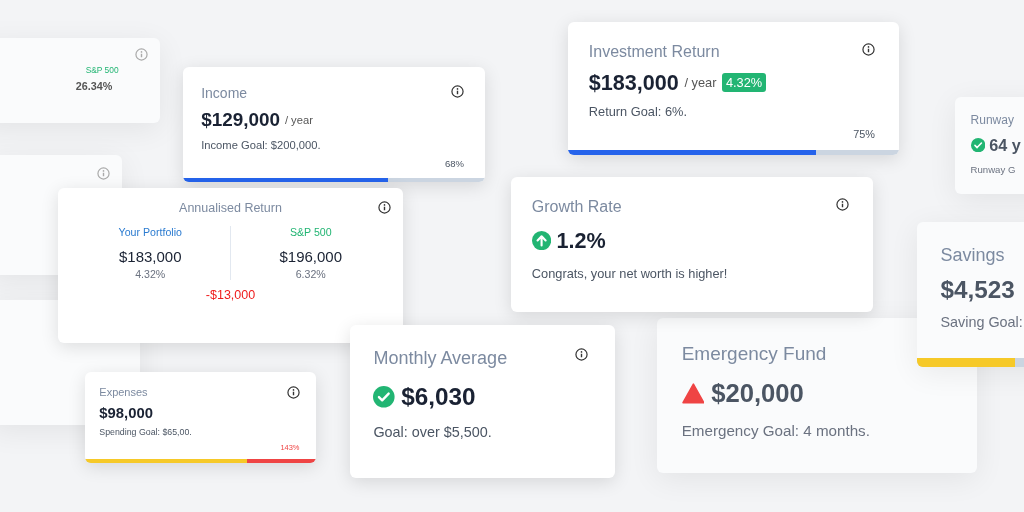 The image size is (1024, 512). I want to click on stat-label: S&P 500, so click(102, 70).